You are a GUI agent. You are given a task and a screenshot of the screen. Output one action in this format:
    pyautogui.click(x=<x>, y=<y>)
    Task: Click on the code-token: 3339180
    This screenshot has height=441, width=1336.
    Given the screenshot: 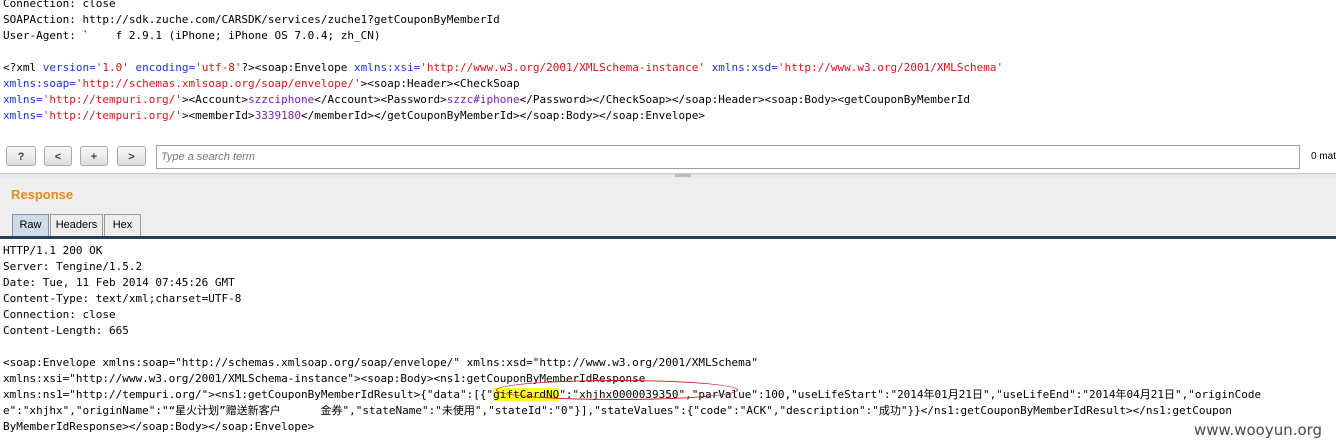 What is the action you would take?
    pyautogui.click(x=278, y=115)
    